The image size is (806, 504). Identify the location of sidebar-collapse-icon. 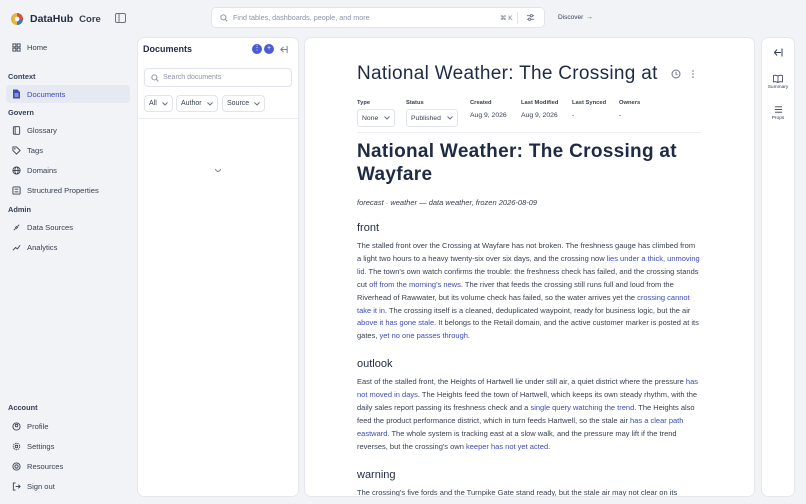
(120, 18).